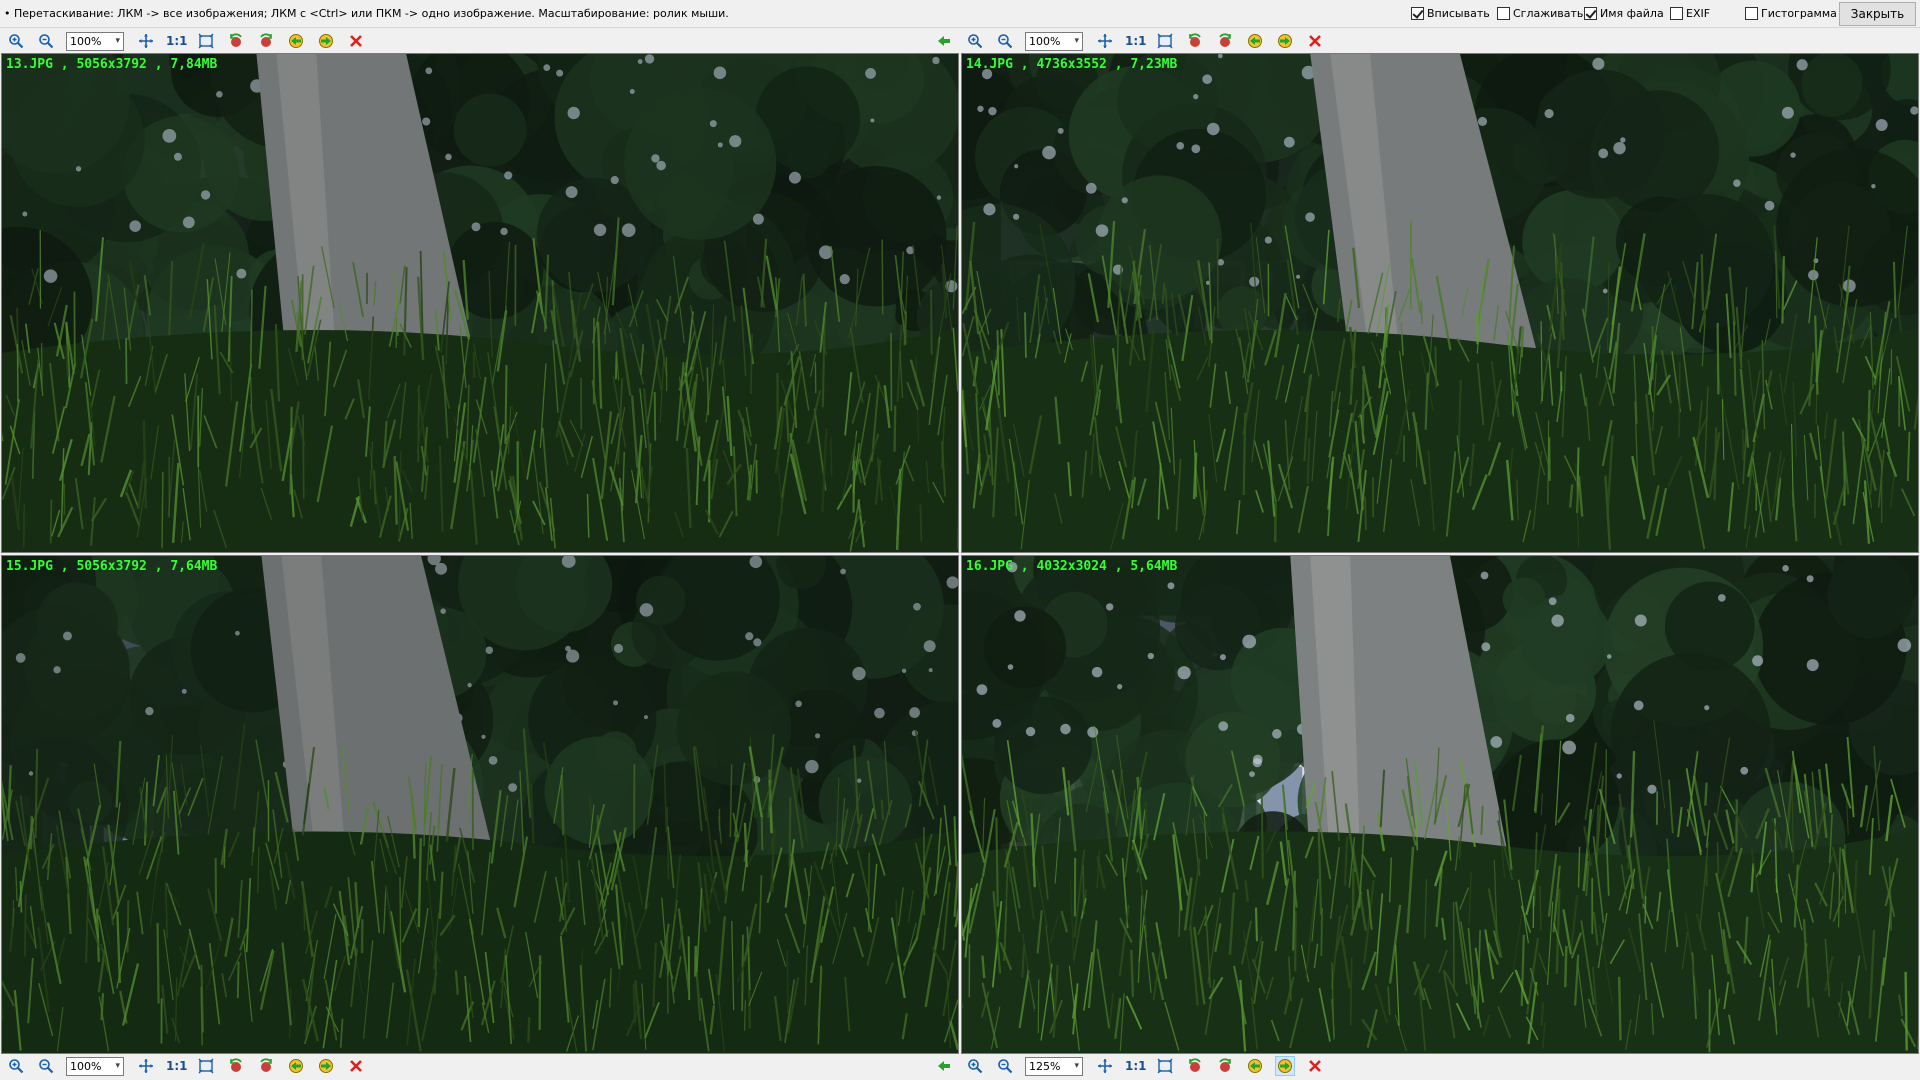 Image resolution: width=1920 pixels, height=1080 pixels. I want to click on exif-label: EXIF, so click(1698, 13).